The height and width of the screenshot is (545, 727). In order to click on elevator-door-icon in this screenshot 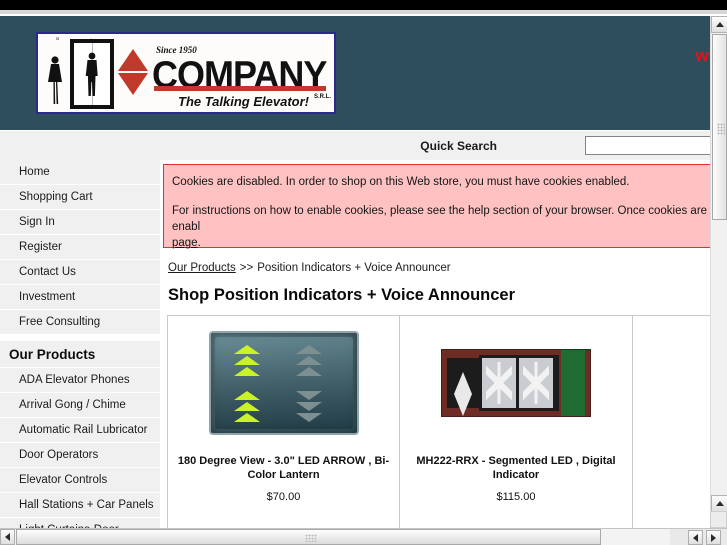, I will do `click(92, 74)`.